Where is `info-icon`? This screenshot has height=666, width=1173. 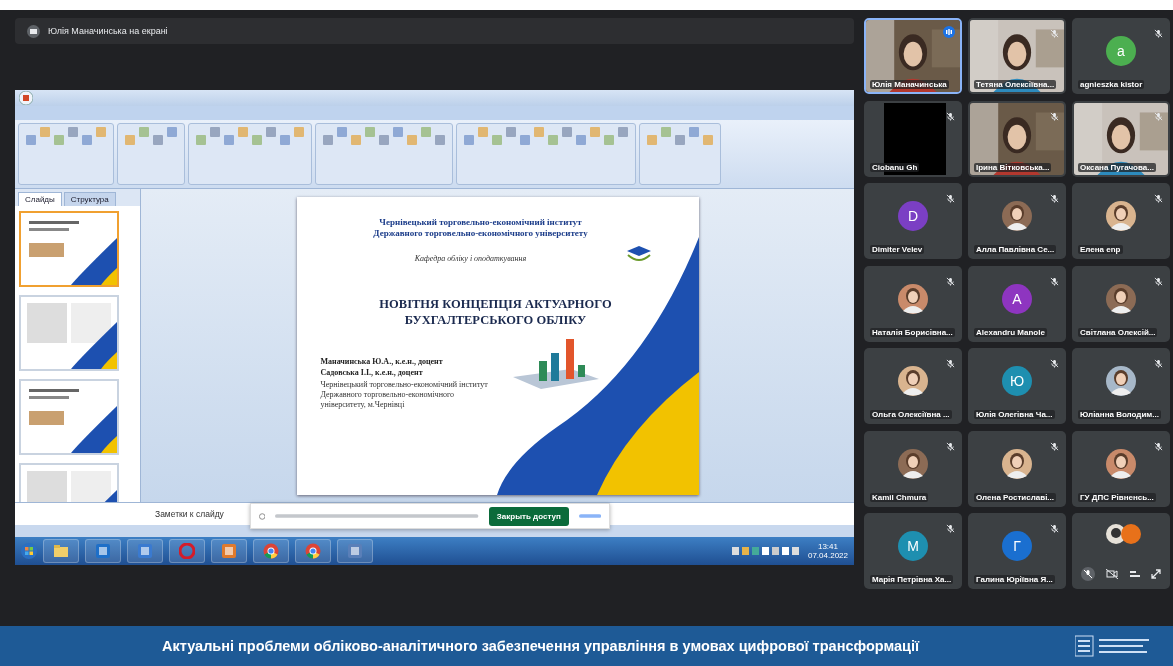
info-icon is located at coordinates (262, 516).